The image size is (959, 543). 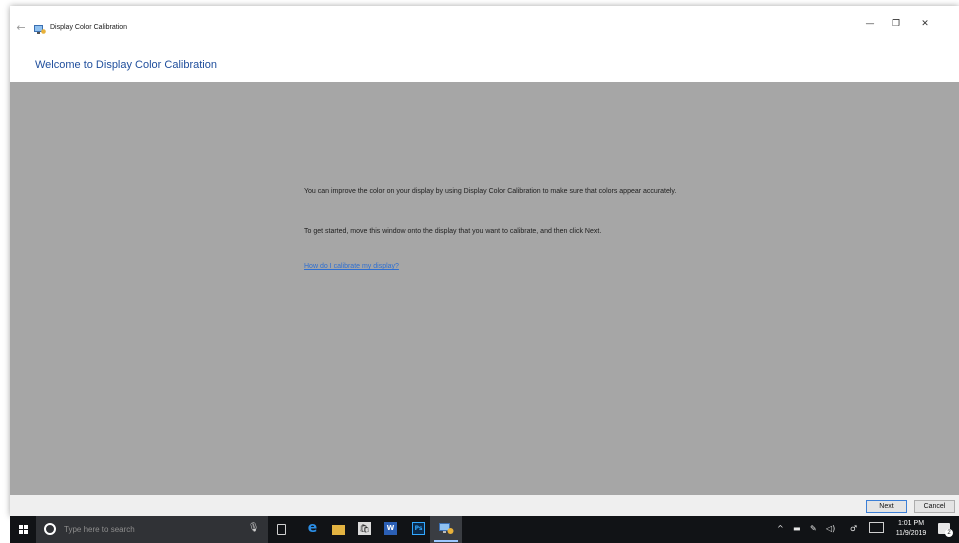 What do you see at coordinates (797, 528) in the screenshot?
I see `battery-icon: ▬` at bounding box center [797, 528].